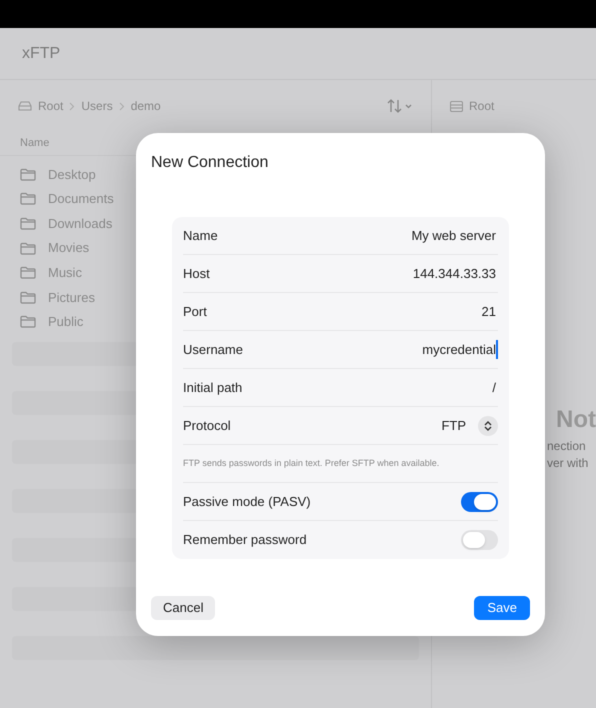 This screenshot has width=596, height=708. Describe the element at coordinates (247, 501) in the screenshot. I see `field-label: Passive mode (PASV)` at that location.